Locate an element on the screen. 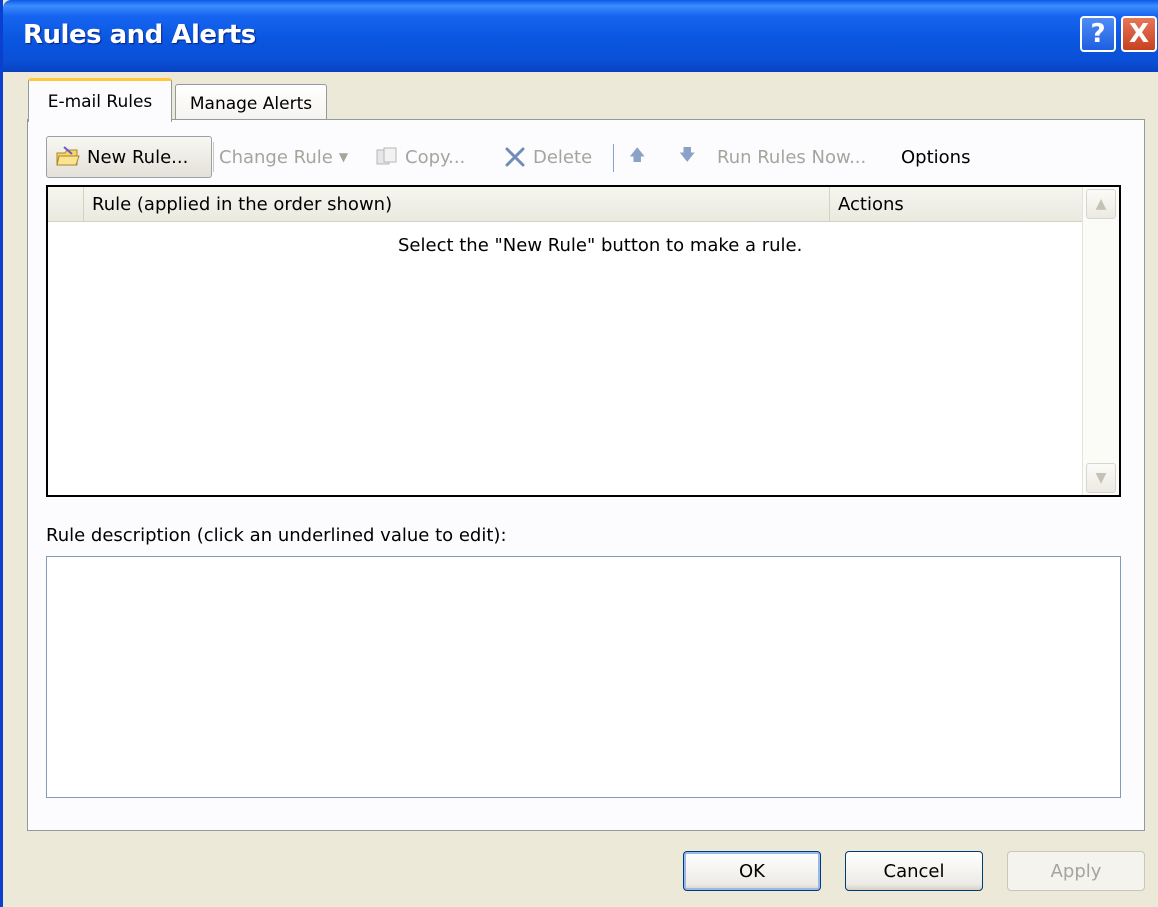 The width and height of the screenshot is (1158, 907). tab-email-rules: E-mail Rules is located at coordinates (100, 100).